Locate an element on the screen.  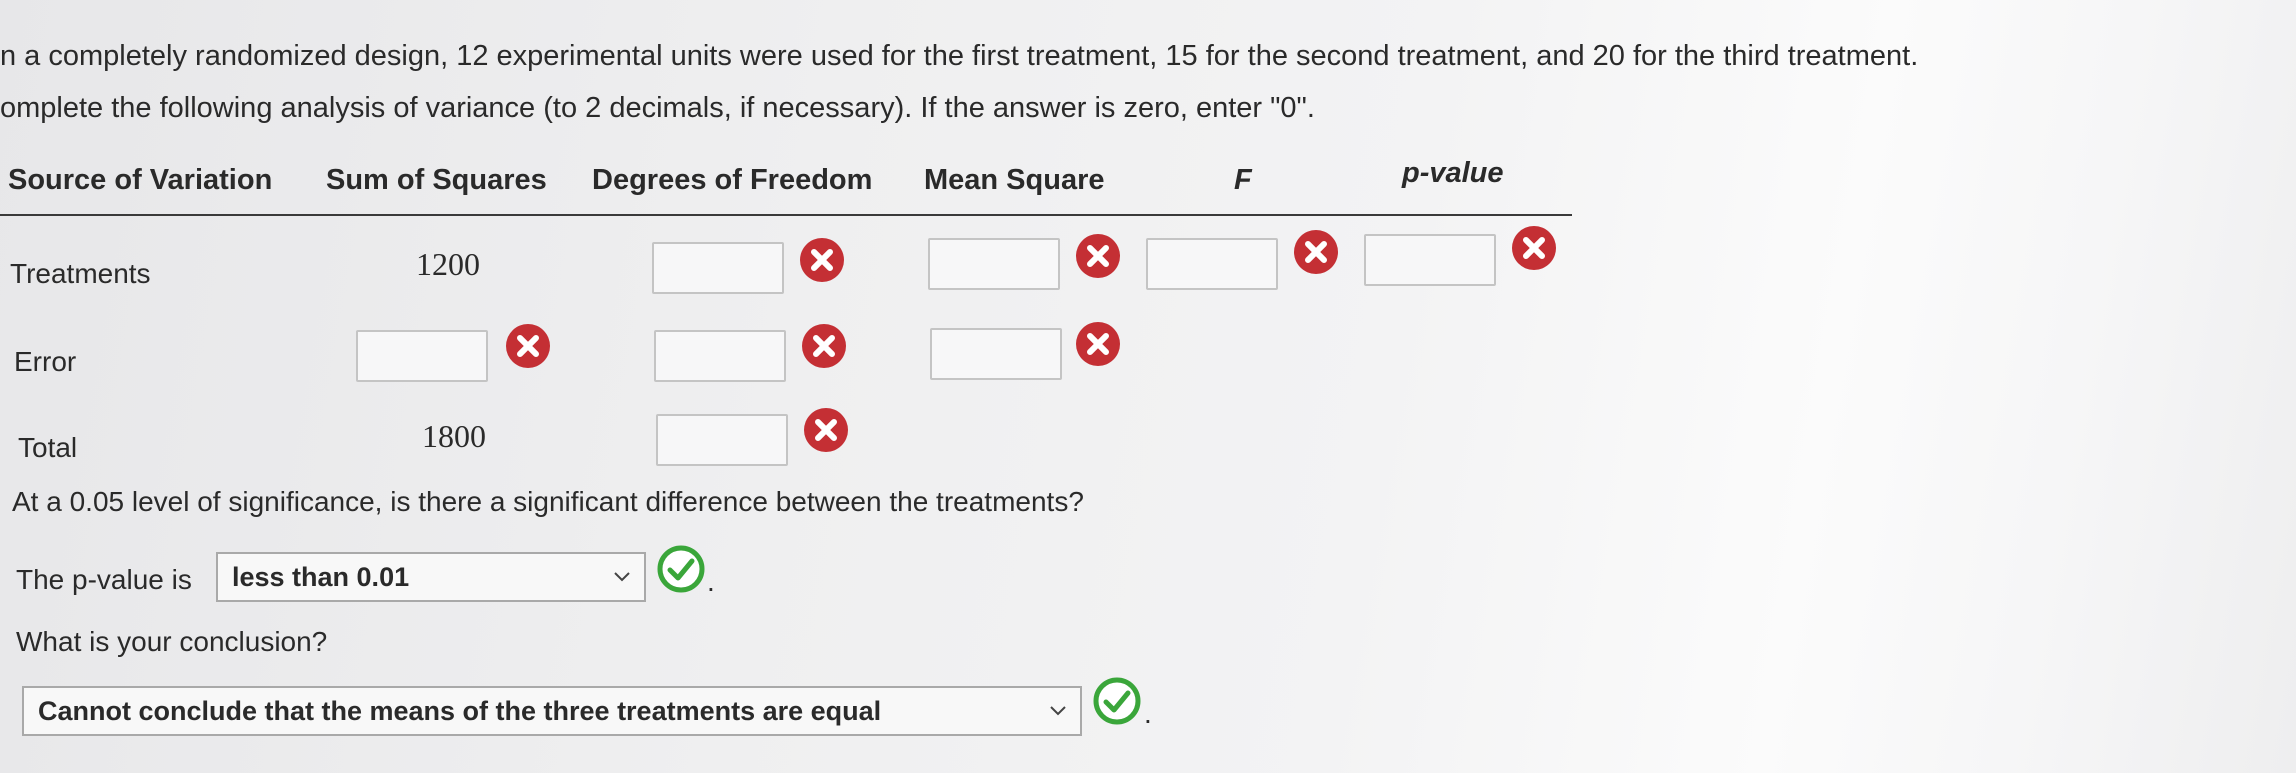
pvalue-dropdown: less than 0.01 is located at coordinates (431, 577).